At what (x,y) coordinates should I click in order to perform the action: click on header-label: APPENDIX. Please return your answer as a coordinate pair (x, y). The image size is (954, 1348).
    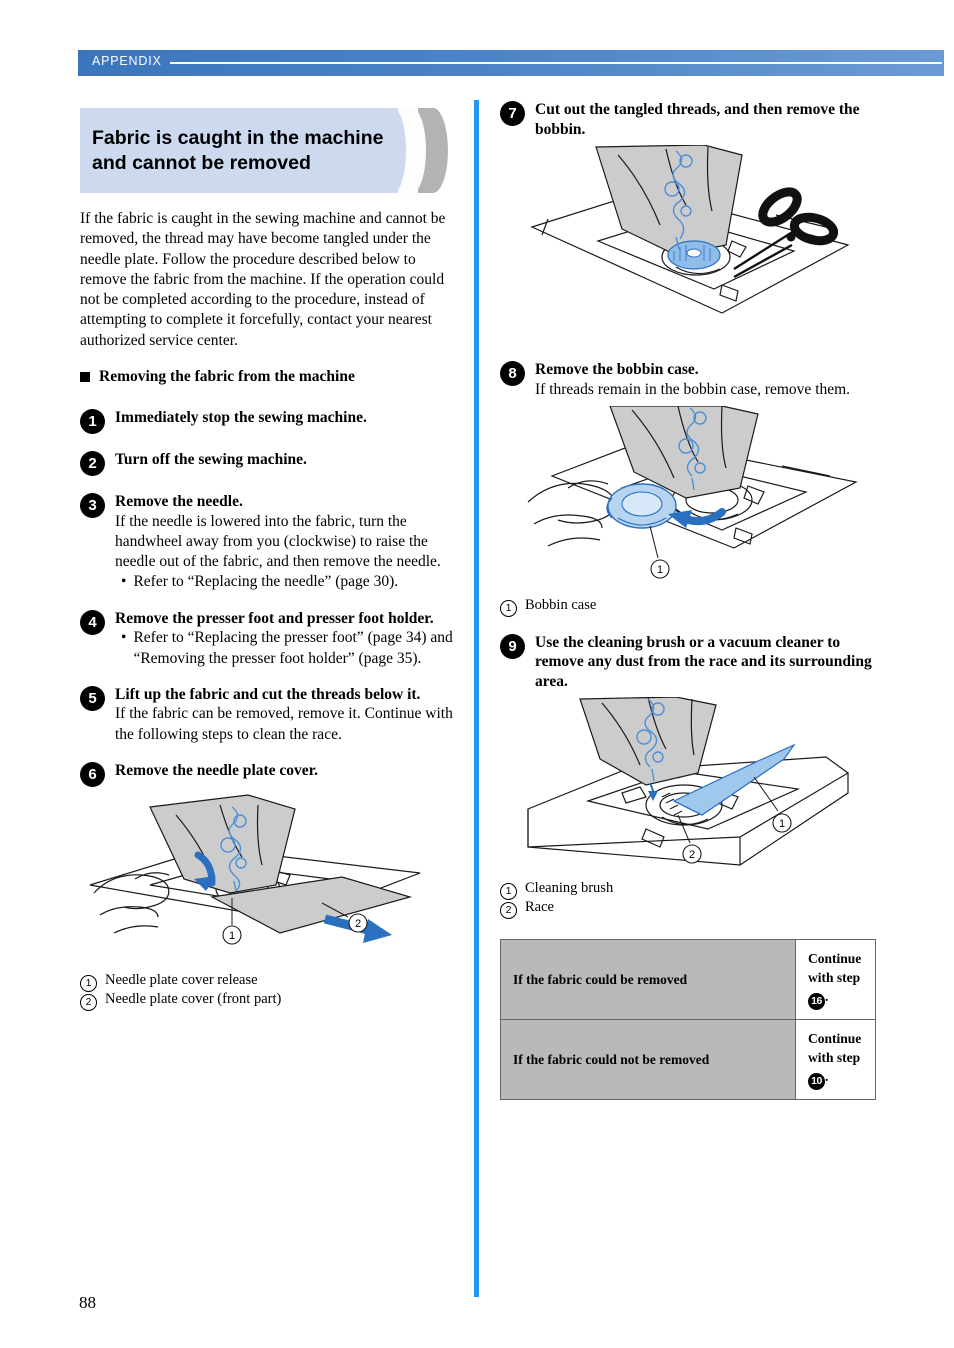
    Looking at the image, I should click on (127, 61).